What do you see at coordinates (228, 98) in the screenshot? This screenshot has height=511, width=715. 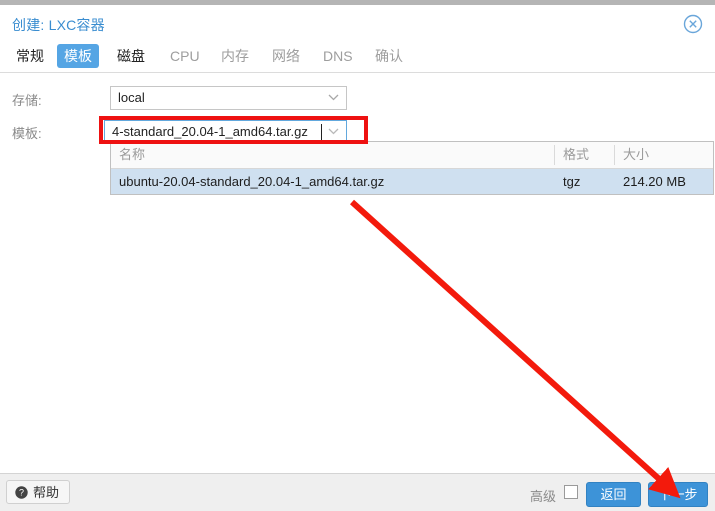 I see `storage-select: local` at bounding box center [228, 98].